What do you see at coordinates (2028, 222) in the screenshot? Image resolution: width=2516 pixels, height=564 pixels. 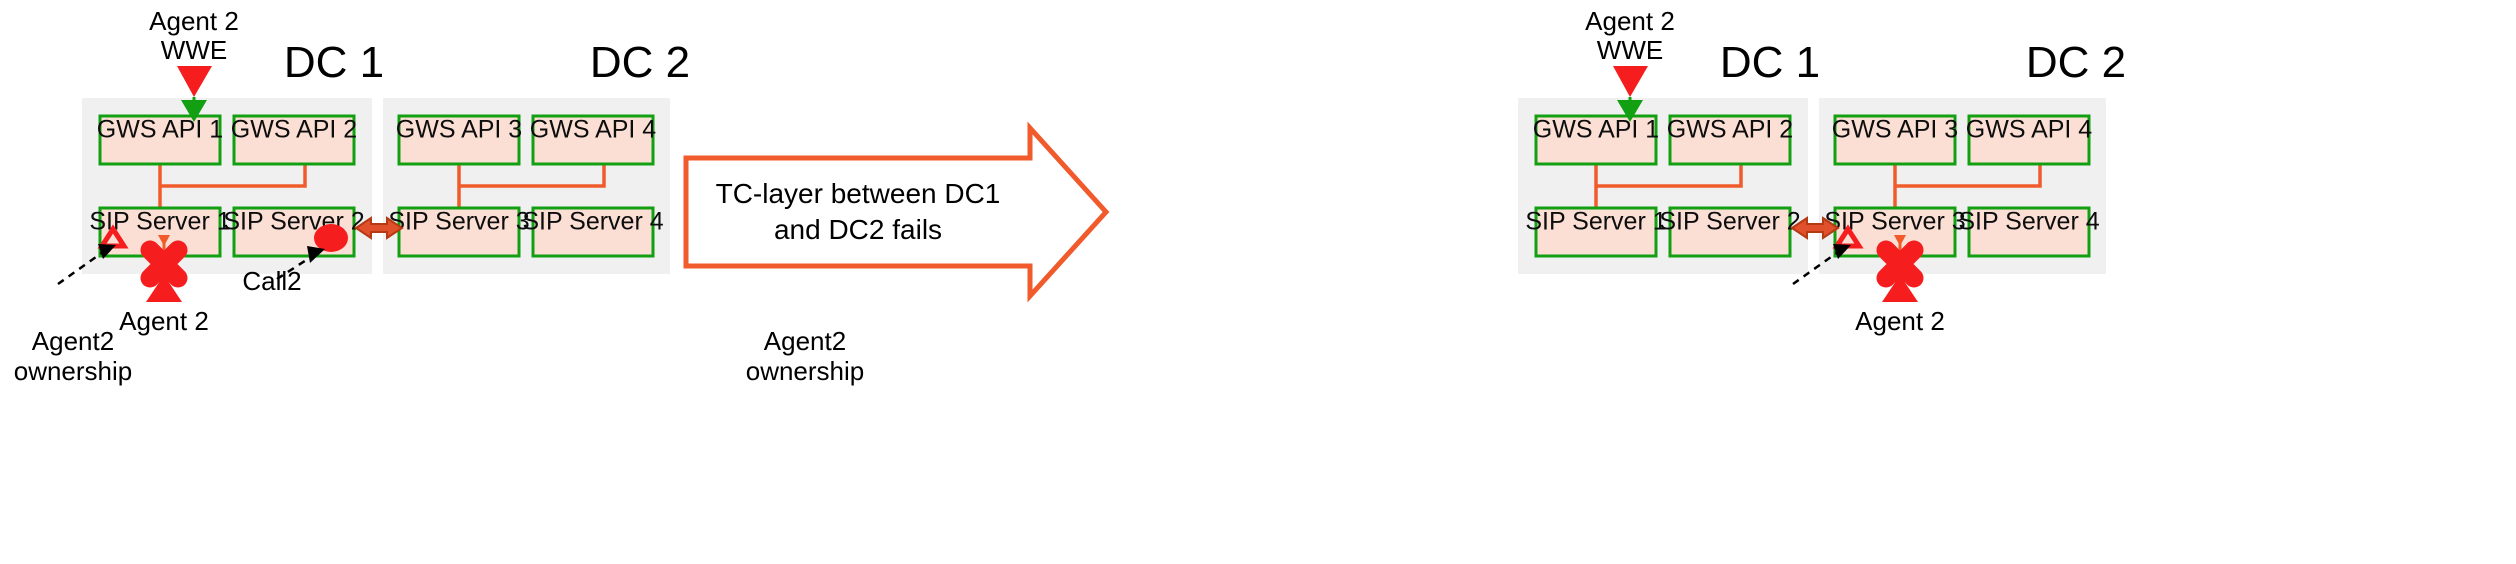 I see `node-sip-server-4-label-after: SIP Server 4` at bounding box center [2028, 222].